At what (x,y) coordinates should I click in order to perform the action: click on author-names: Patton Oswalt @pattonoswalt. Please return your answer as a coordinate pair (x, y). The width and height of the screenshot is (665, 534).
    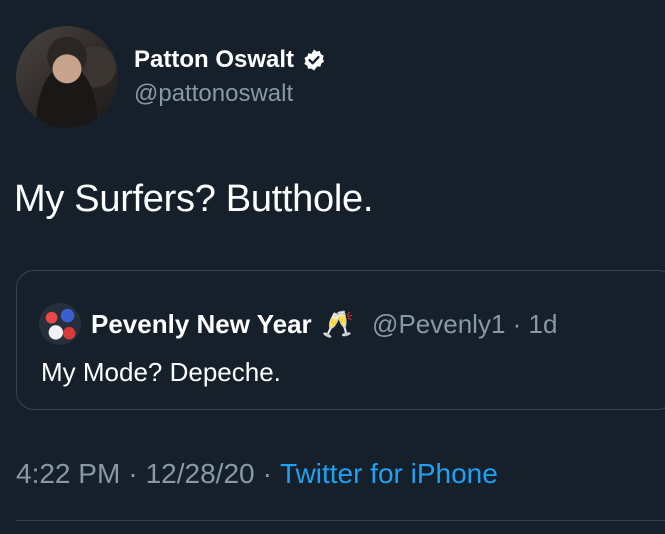
    Looking at the image, I should click on (230, 77).